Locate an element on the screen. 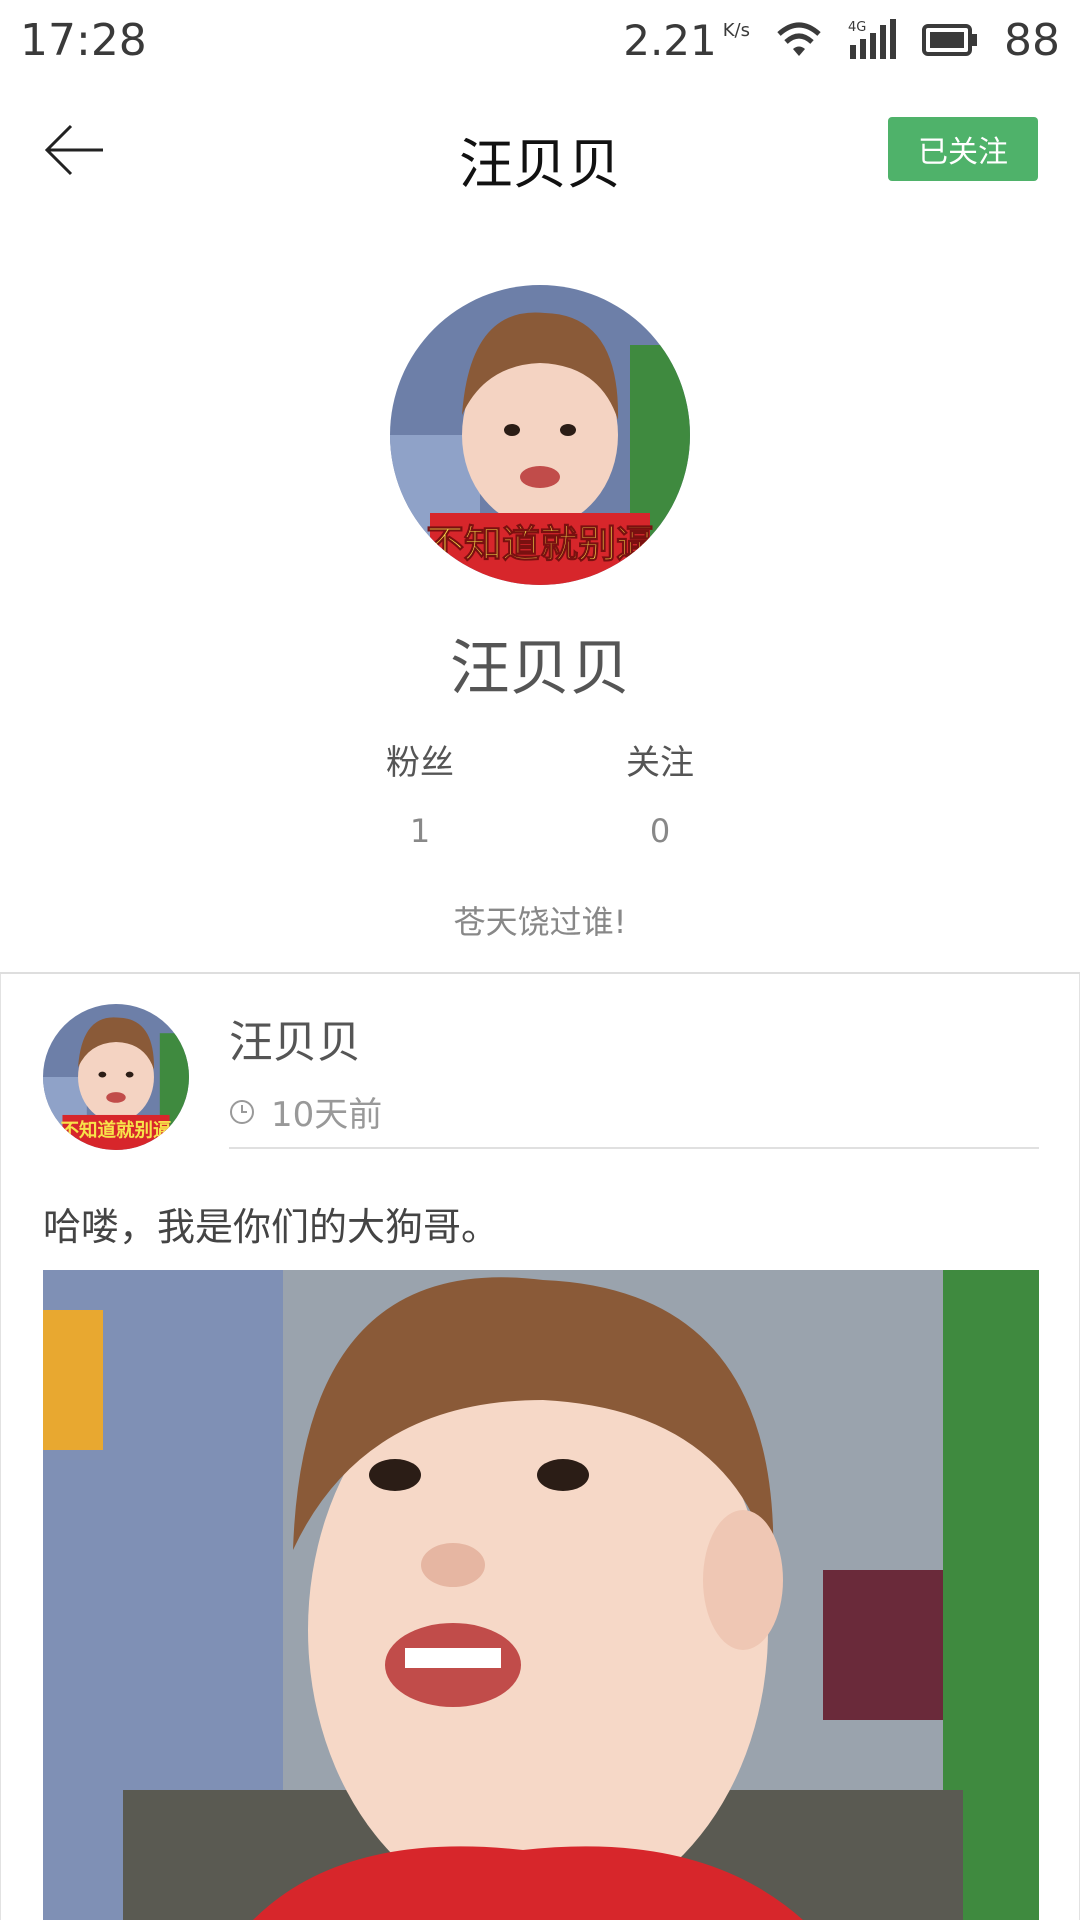  followed-button: 已关注 is located at coordinates (963, 149).